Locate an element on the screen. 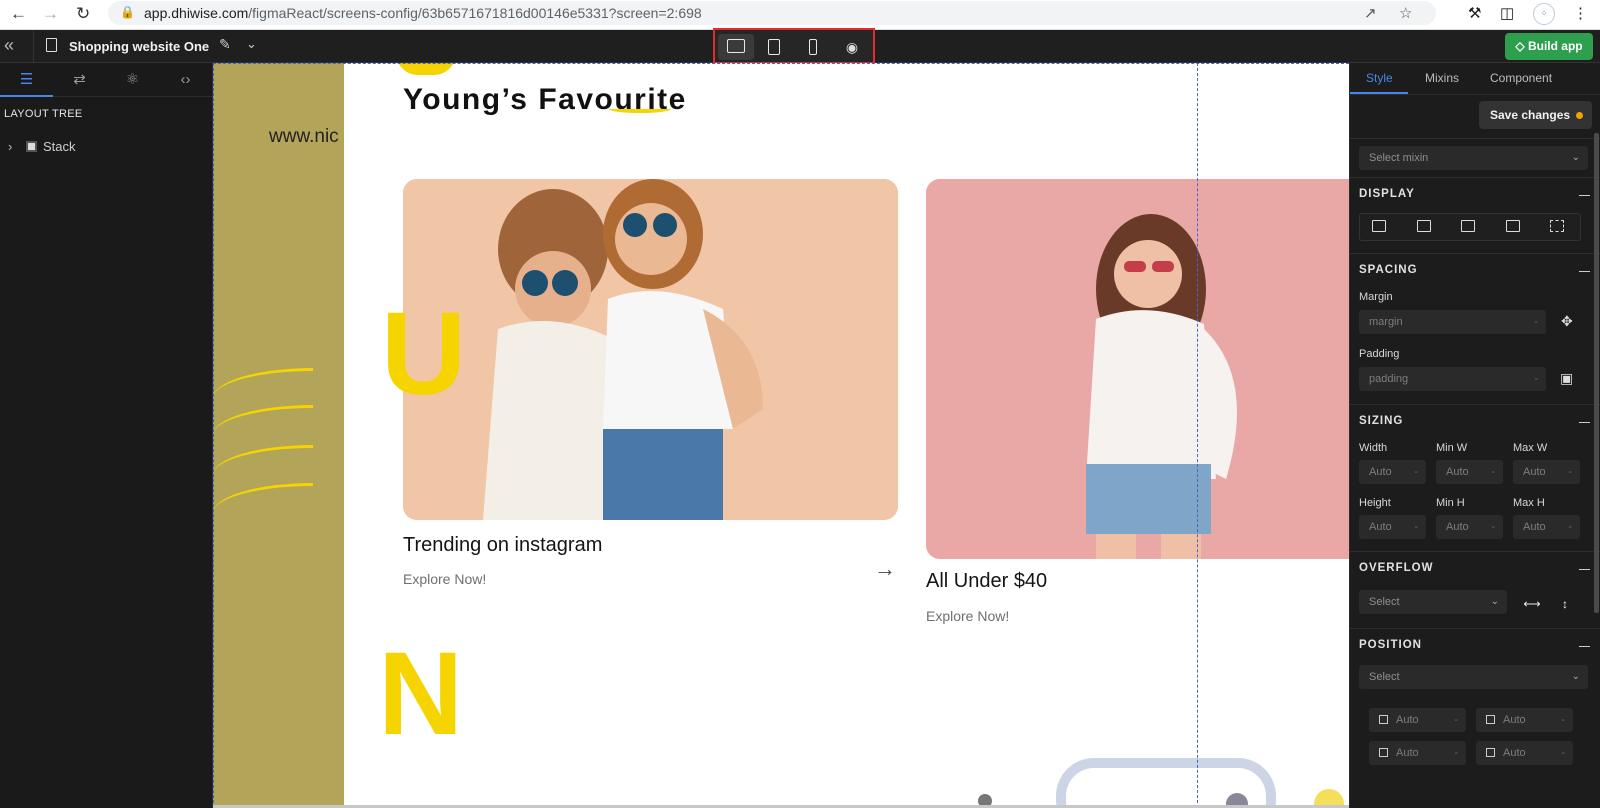  tab-react: ⚛ is located at coordinates (132, 80).